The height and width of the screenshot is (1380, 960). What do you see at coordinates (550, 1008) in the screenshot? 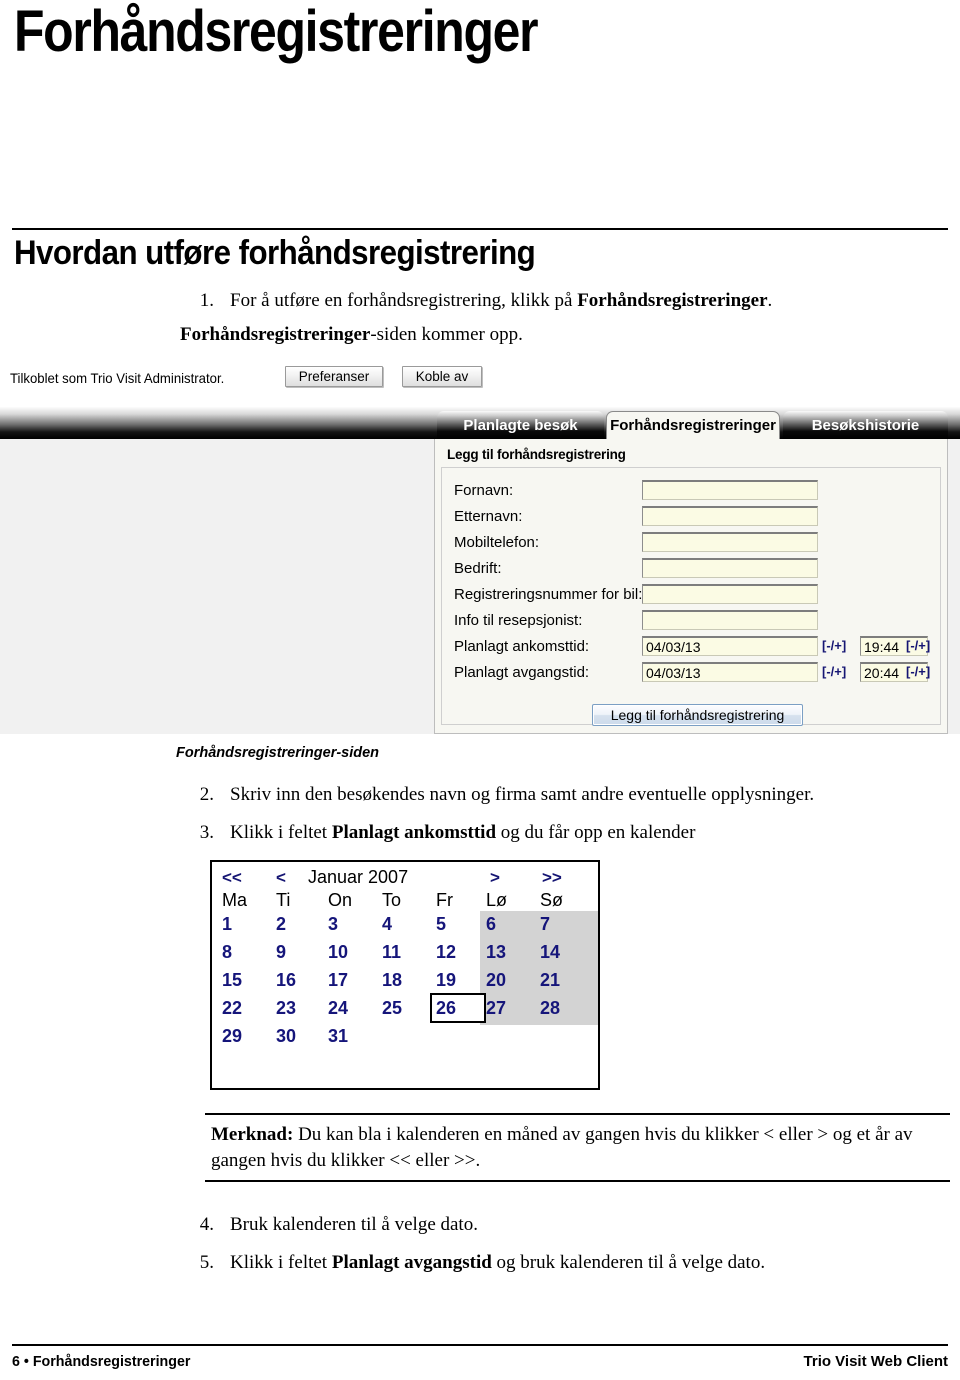
I see `calendar-day: 28` at bounding box center [550, 1008].